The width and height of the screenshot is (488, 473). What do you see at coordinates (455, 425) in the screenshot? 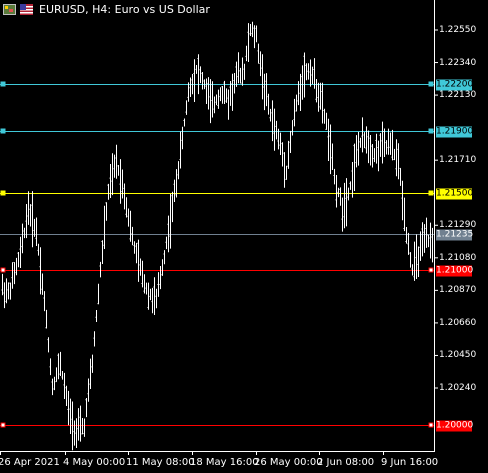
I see `level-price-tag: 1.20000` at bounding box center [455, 425].